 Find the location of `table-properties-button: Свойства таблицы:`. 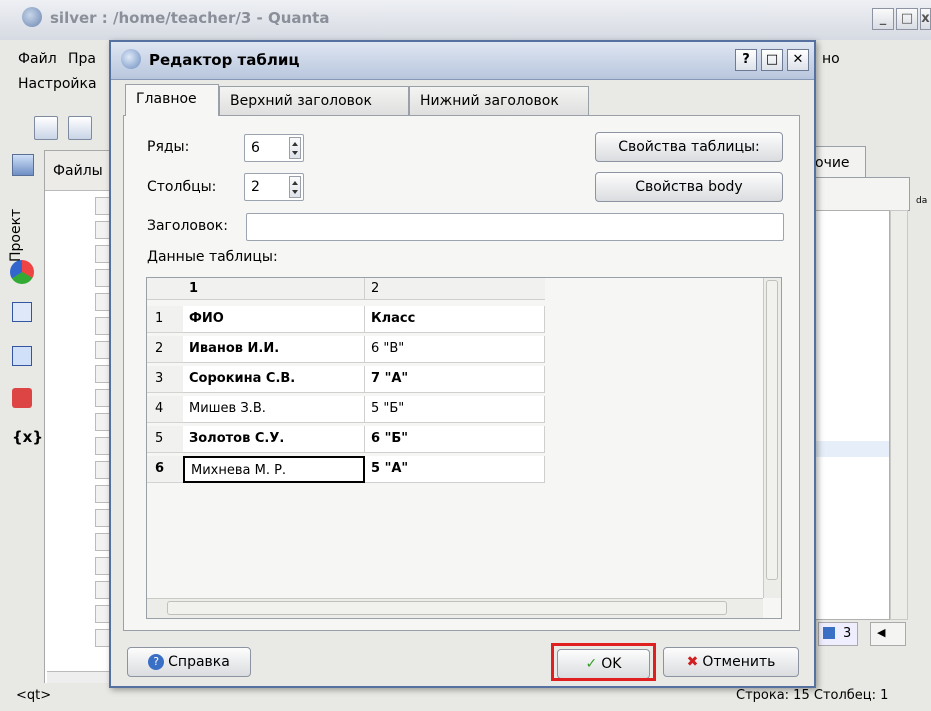

table-properties-button: Свойства таблицы: is located at coordinates (689, 147).